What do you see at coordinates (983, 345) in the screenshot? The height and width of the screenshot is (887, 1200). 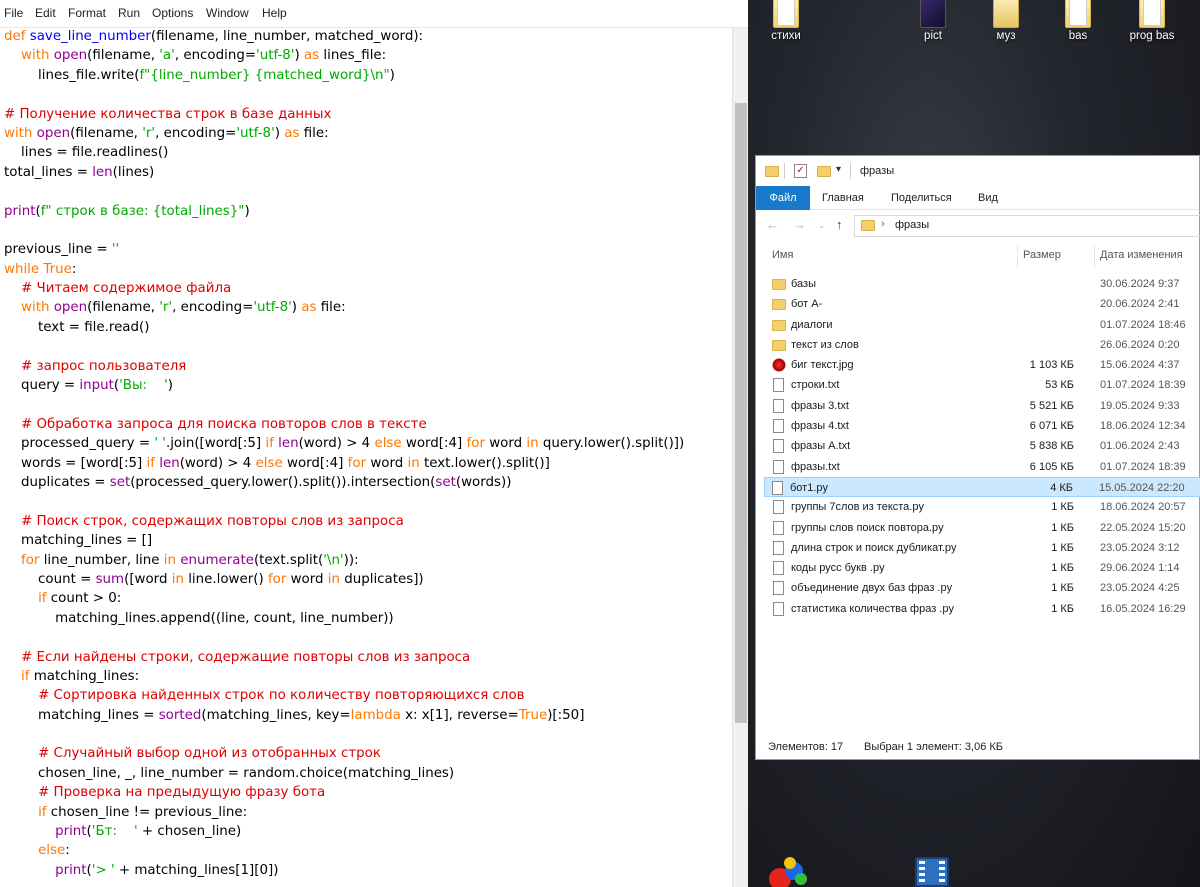 I see `file-row: текст из слов 26.06.2024 0:20` at bounding box center [983, 345].